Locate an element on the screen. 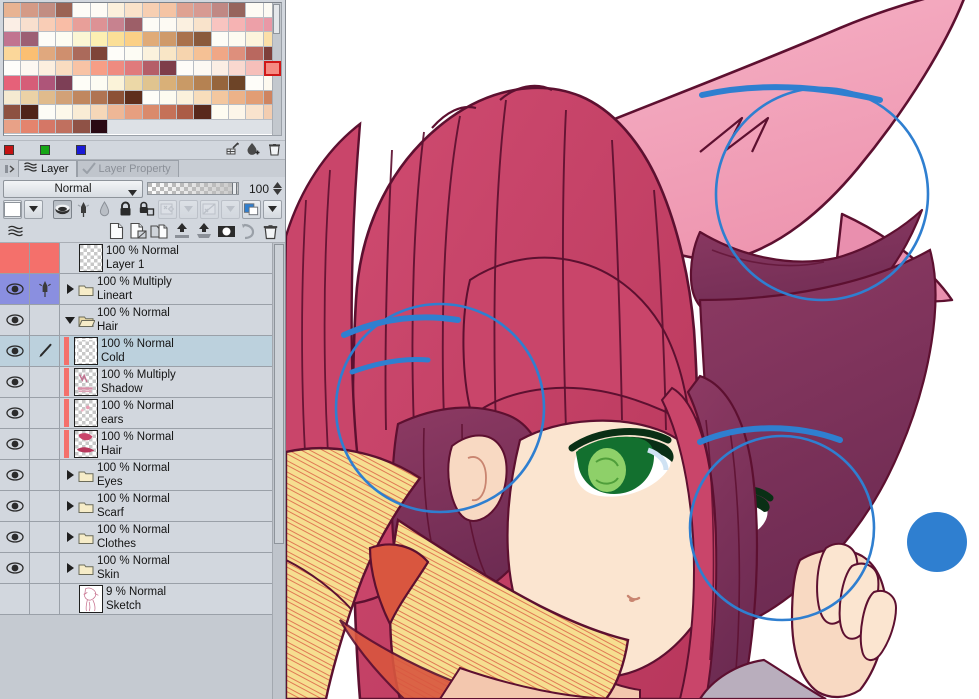  layer-row-body: 100 % Normal Skin is located at coordinates (166, 568).